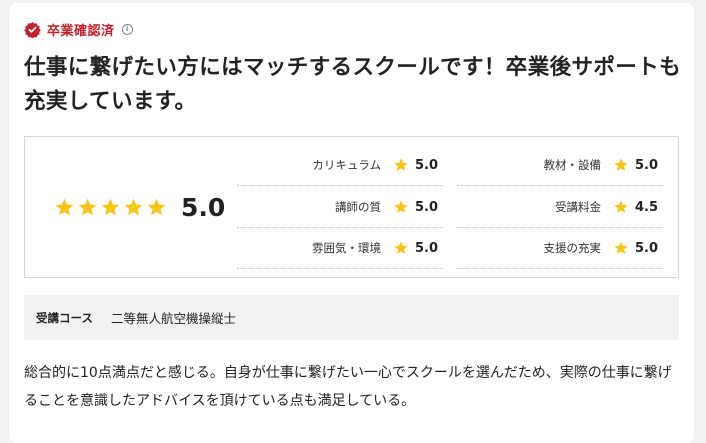 Image resolution: width=706 pixels, height=443 pixels. I want to click on rating-instructors: 講師の質 5.0, so click(340, 207).